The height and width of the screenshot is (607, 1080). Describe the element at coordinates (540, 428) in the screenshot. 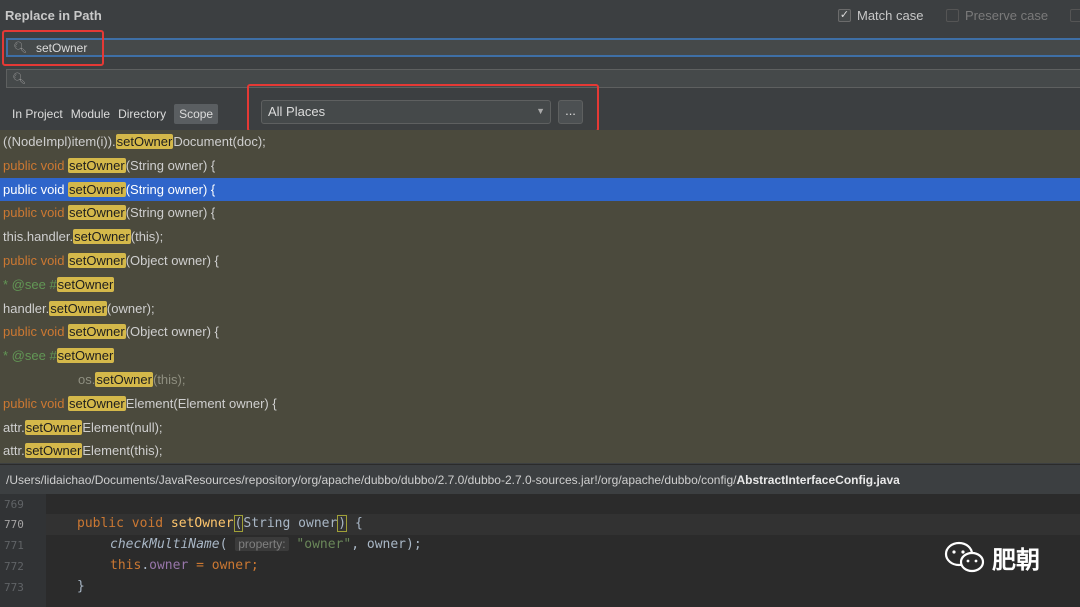

I see `list-item: attr.setOwnerElement(null);` at that location.